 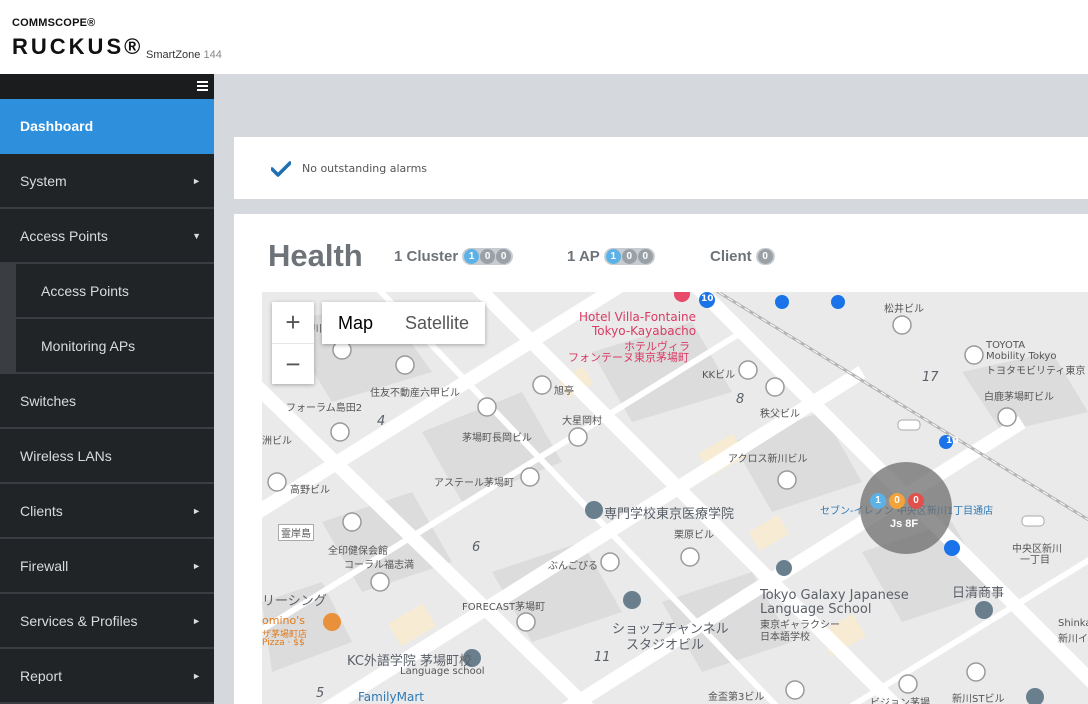 I want to click on ap-good-count: 1, so click(x=613, y=256).